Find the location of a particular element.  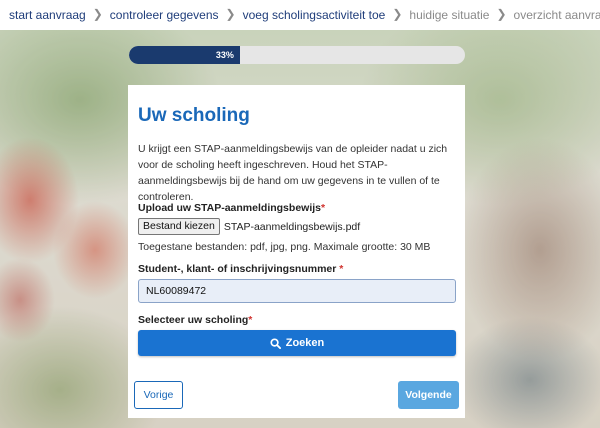

search-icon is located at coordinates (275, 343).